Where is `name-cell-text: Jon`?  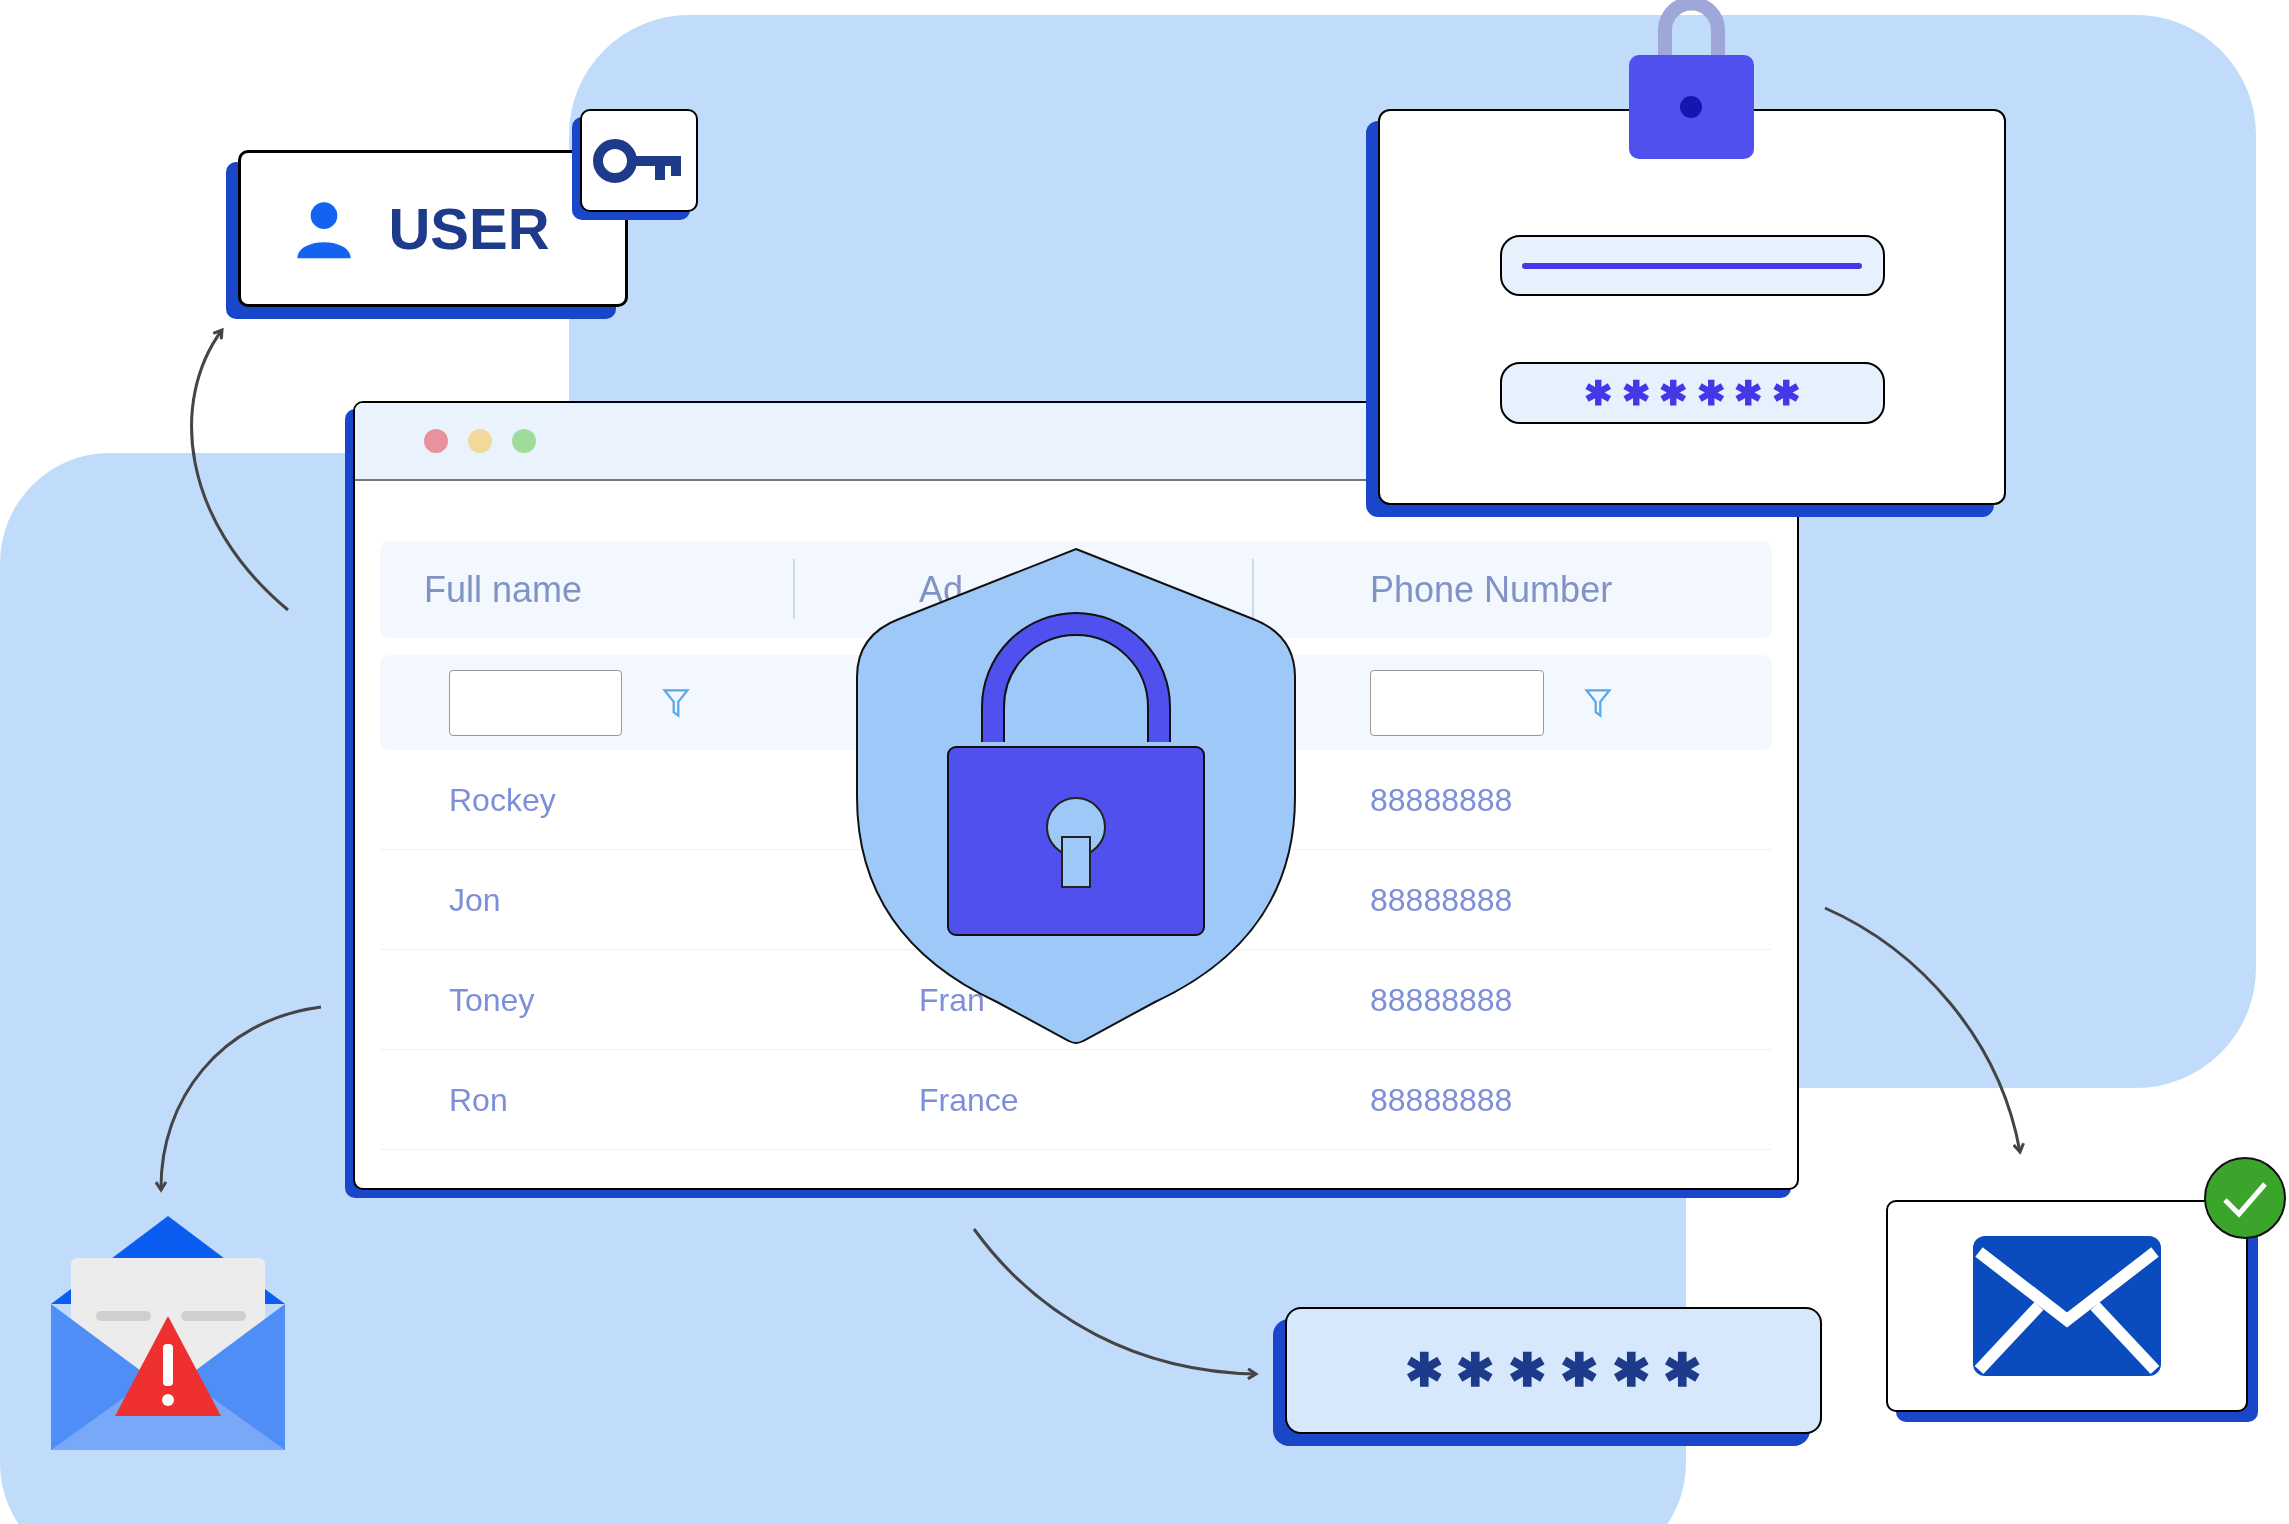
name-cell-text: Jon is located at coordinates (475, 900).